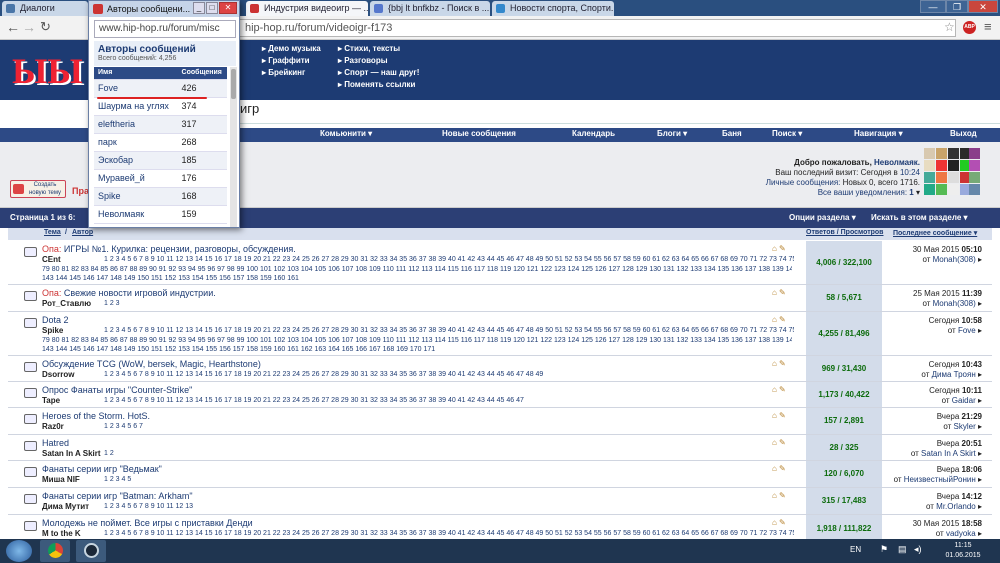 The height and width of the screenshot is (563, 1000). I want to click on thread-pages: 1 2 3 4 5 6 7, so click(449, 427).